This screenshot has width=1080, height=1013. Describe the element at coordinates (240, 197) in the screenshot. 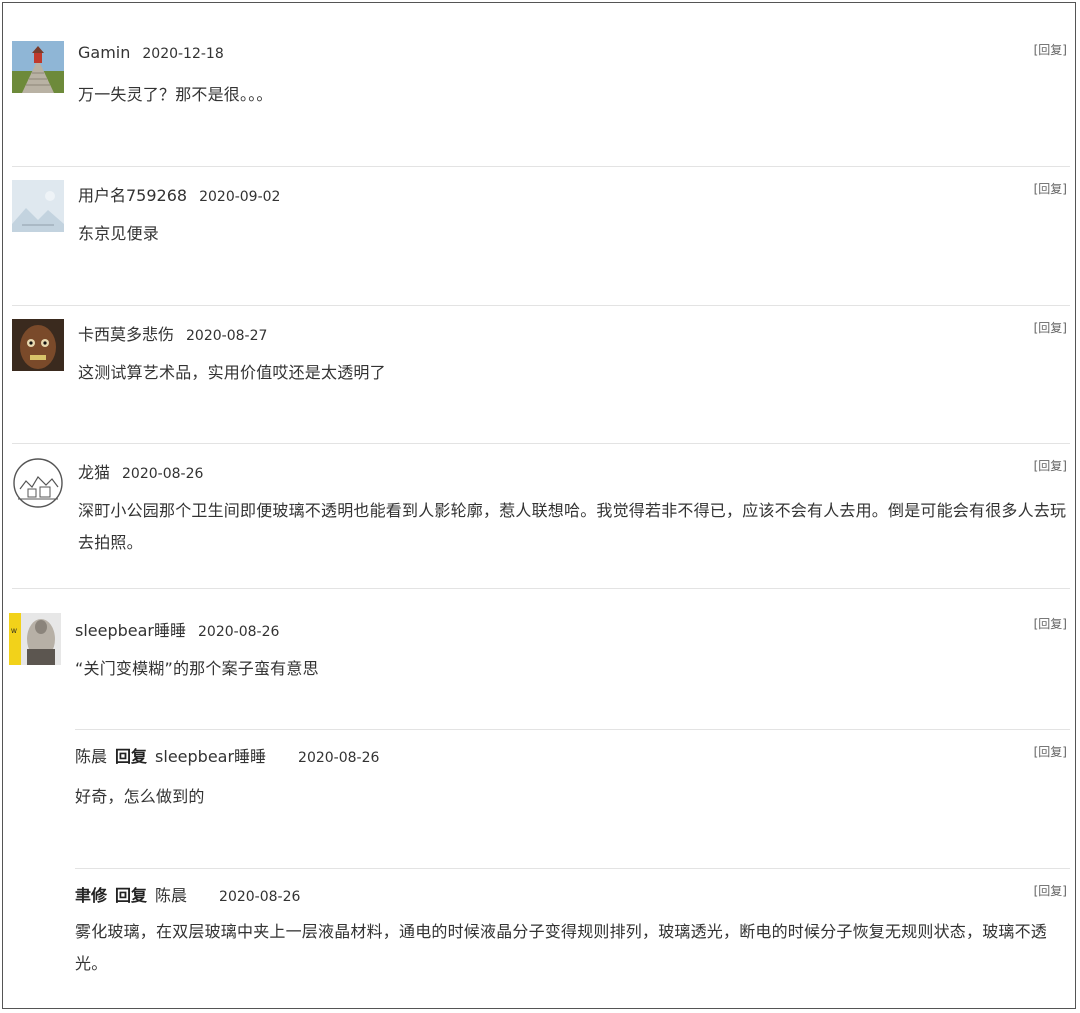

I see `comment-date: 2020-09-02` at that location.